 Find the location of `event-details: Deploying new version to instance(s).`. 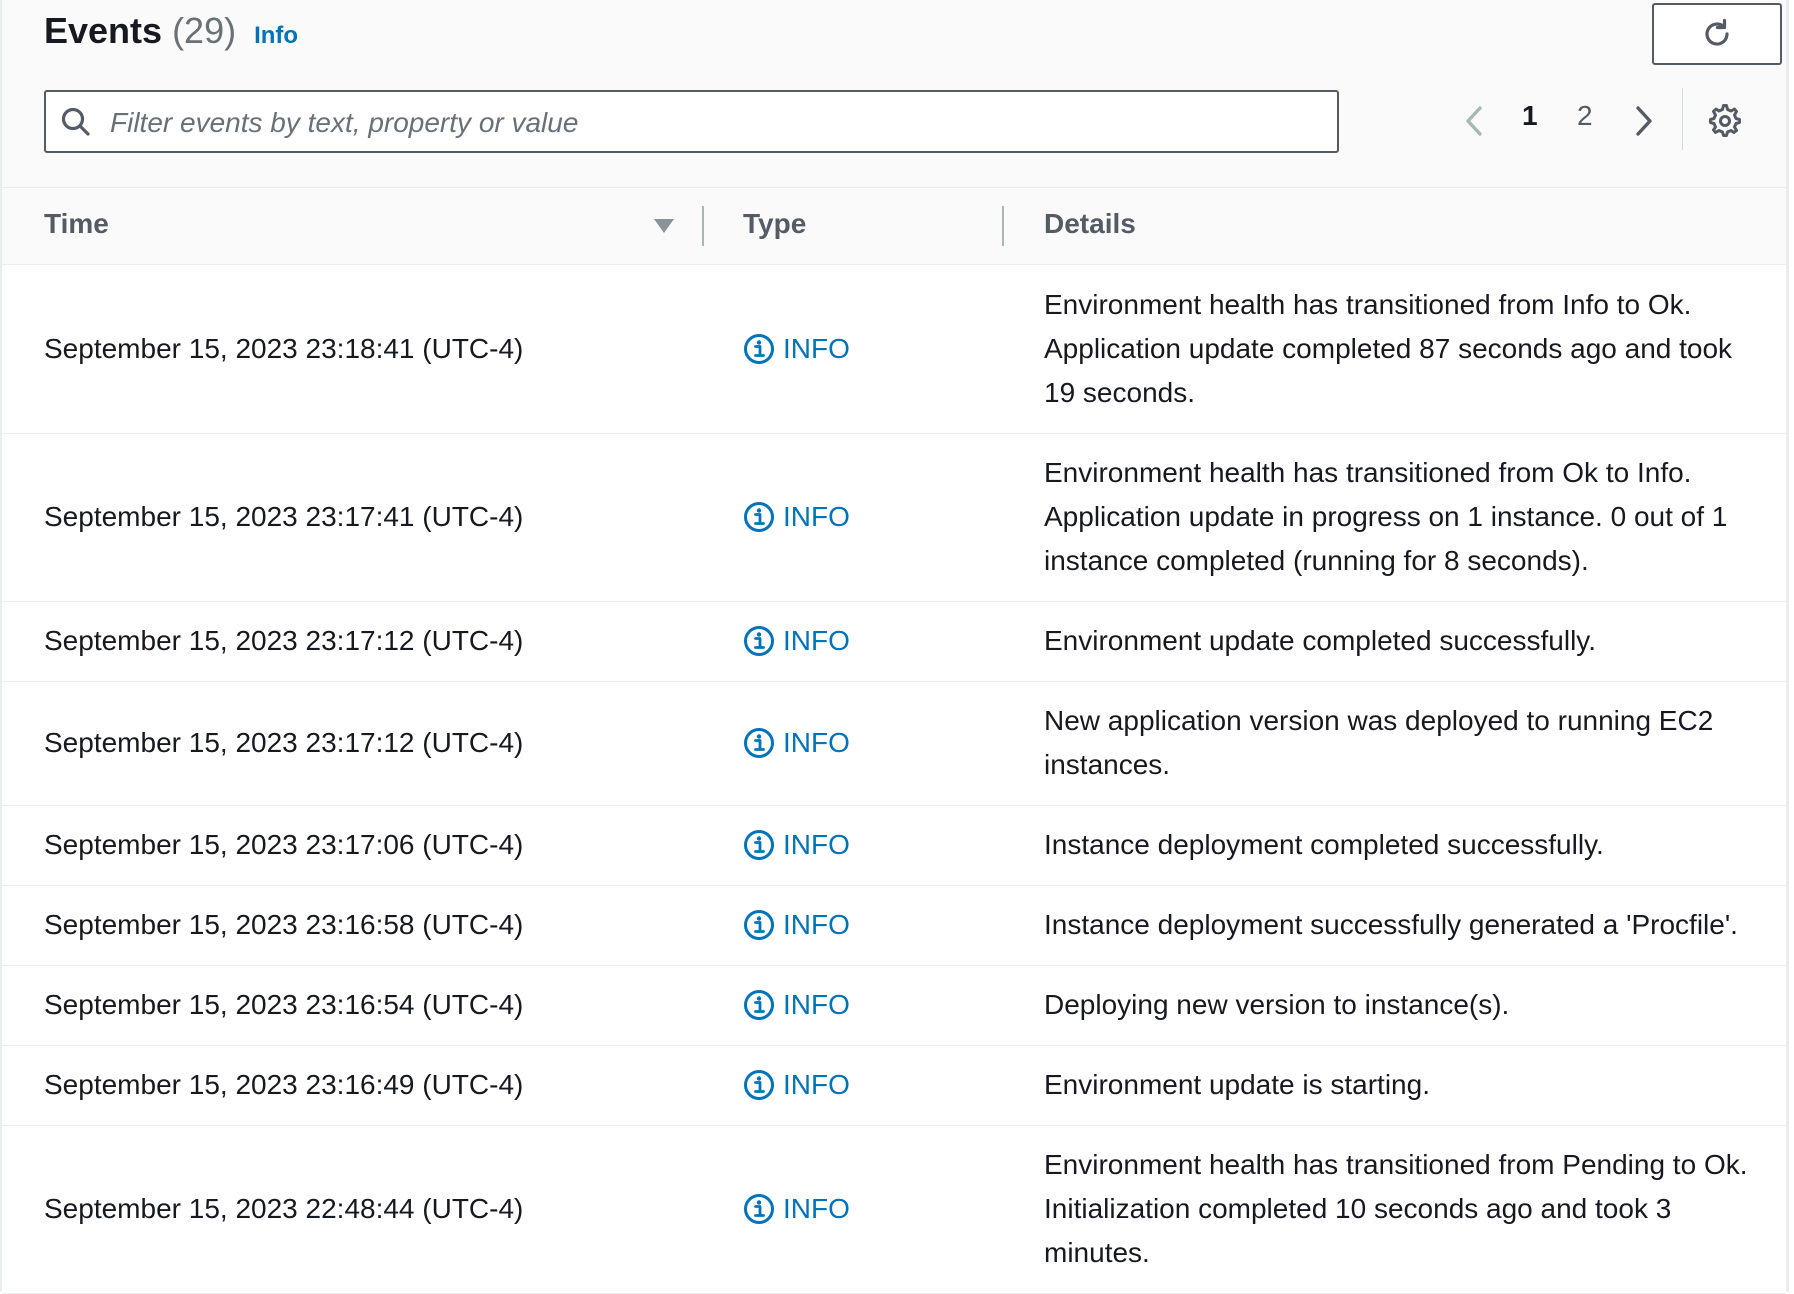

event-details: Deploying new version to instance(s). is located at coordinates (1277, 1004).